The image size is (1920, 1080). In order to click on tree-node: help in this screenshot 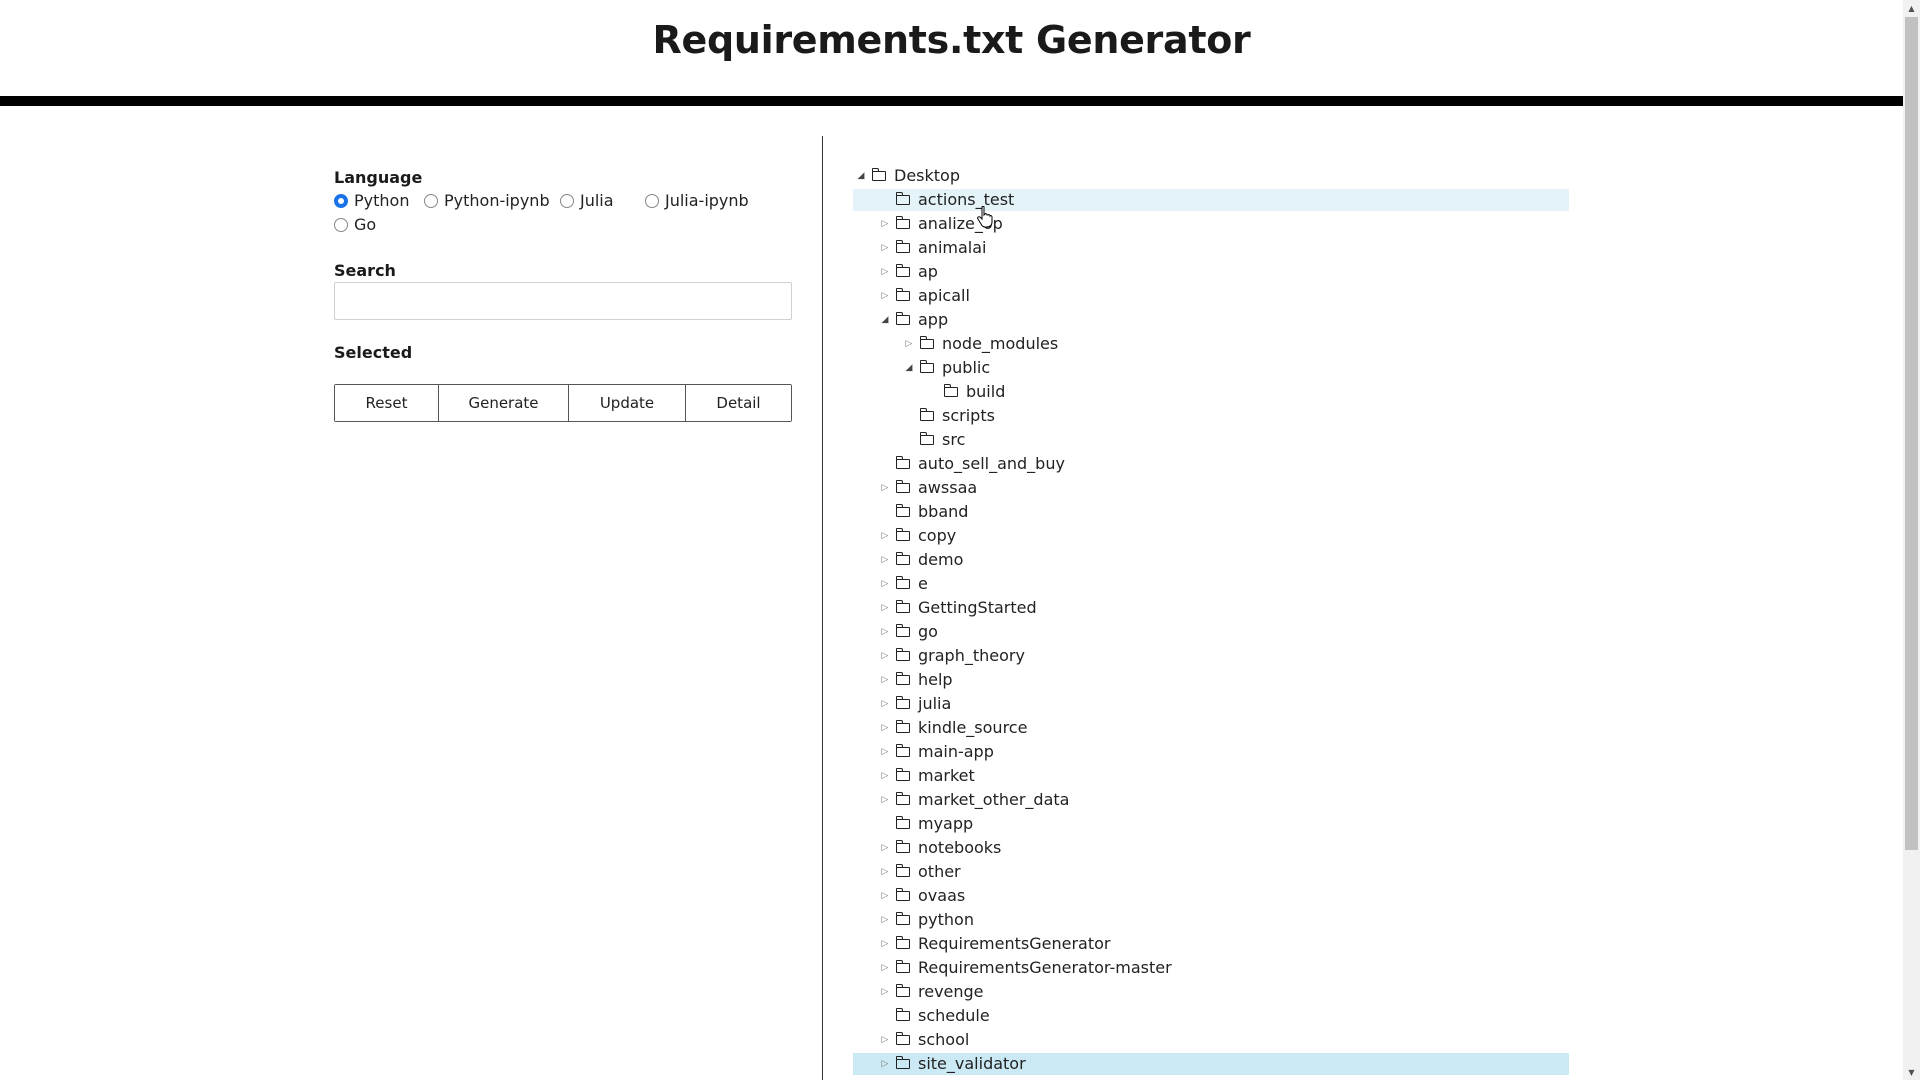, I will do `click(1211, 680)`.